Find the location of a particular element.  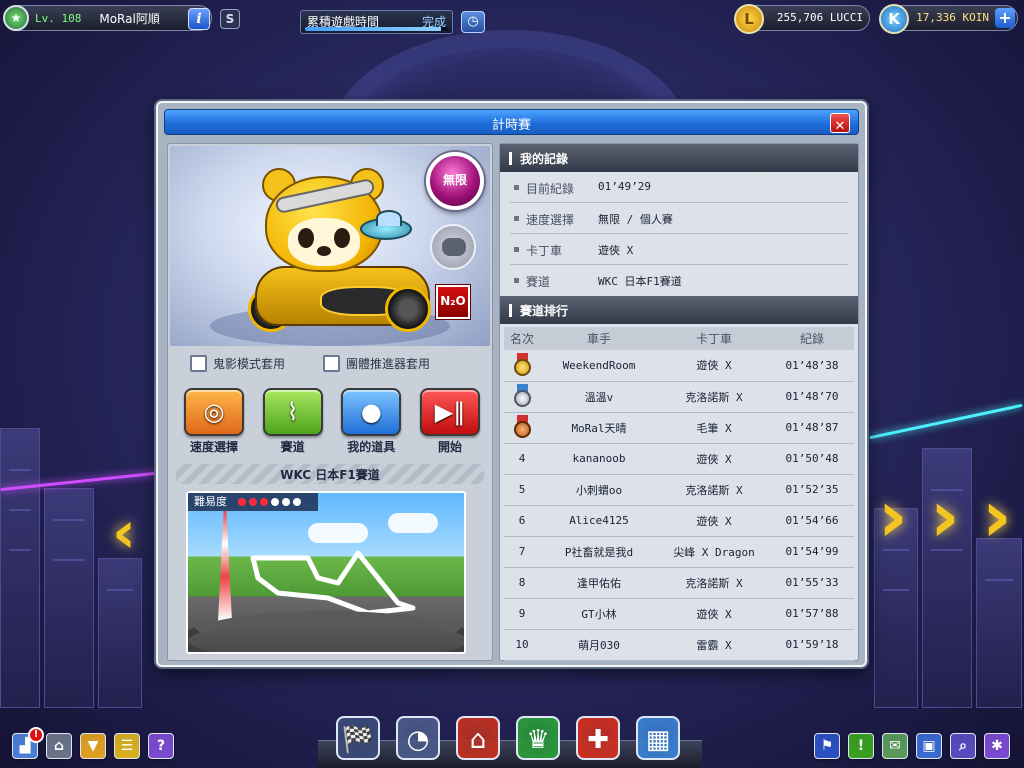

driver-cell: 溫溫v is located at coordinates (599, 397).